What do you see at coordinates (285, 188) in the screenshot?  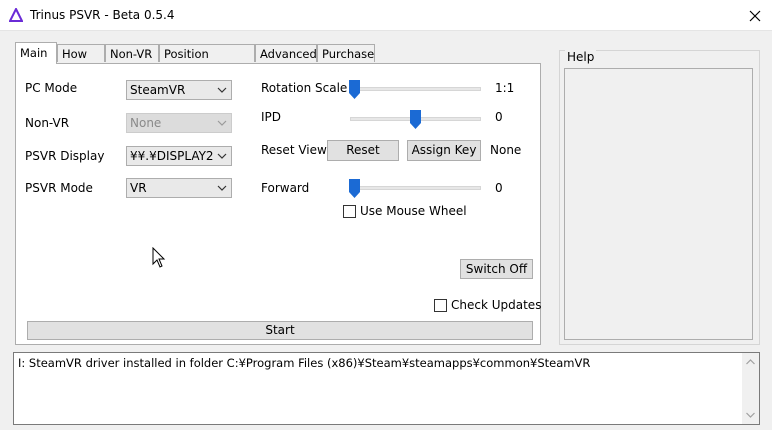 I see `forward-label: Forward` at bounding box center [285, 188].